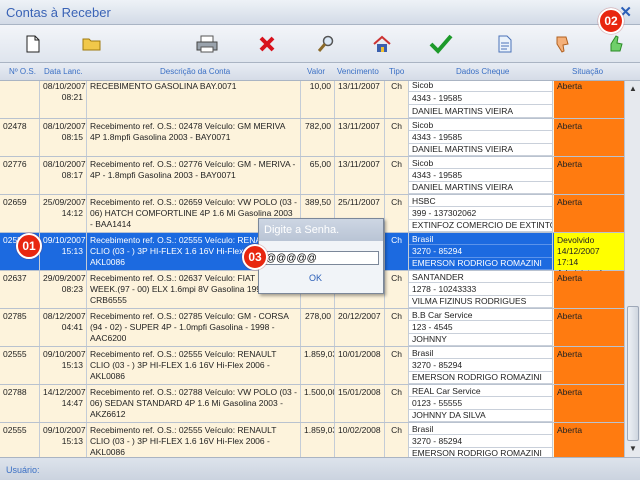 The width and height of the screenshot is (640, 480). I want to click on cheque-number: 123 - 4545, so click(480, 327).